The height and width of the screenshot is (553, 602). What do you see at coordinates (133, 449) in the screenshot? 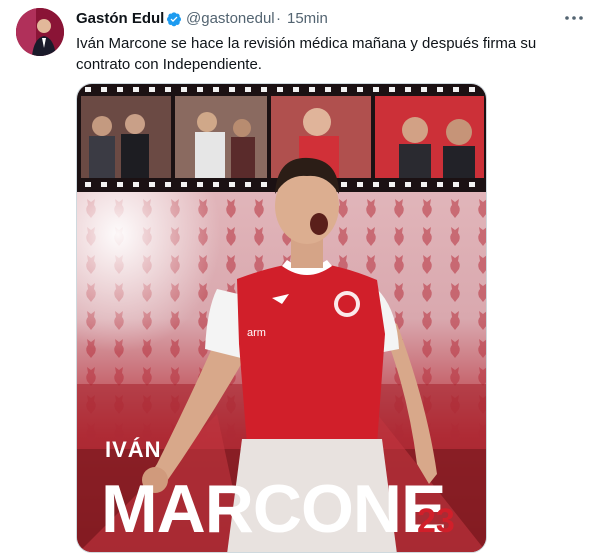
I see `media-first-name: IVÁN` at bounding box center [133, 449].